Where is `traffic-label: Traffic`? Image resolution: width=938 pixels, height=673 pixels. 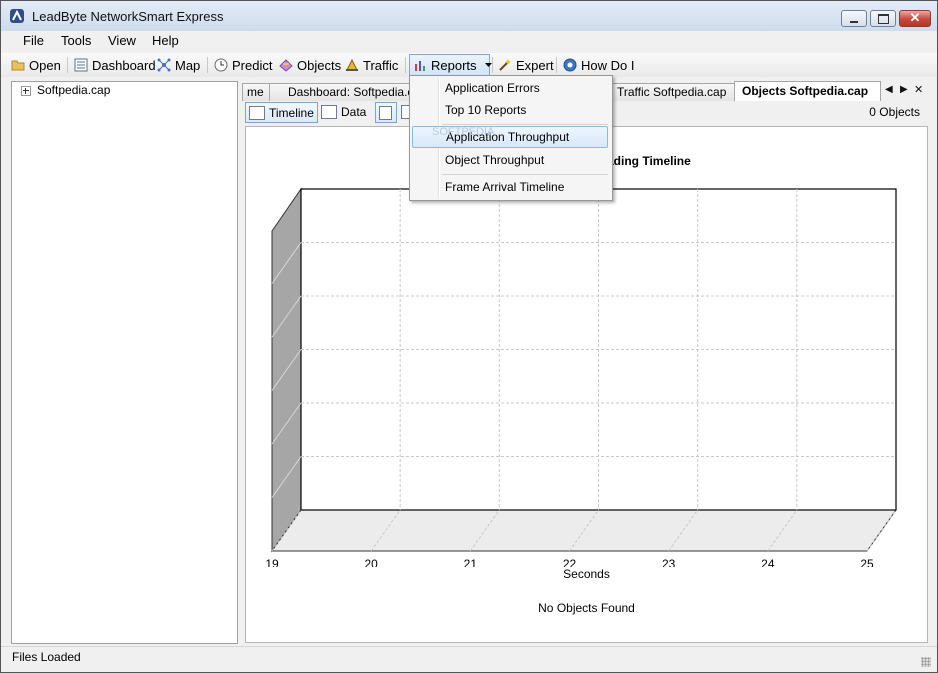
traffic-label: Traffic is located at coordinates (381, 65).